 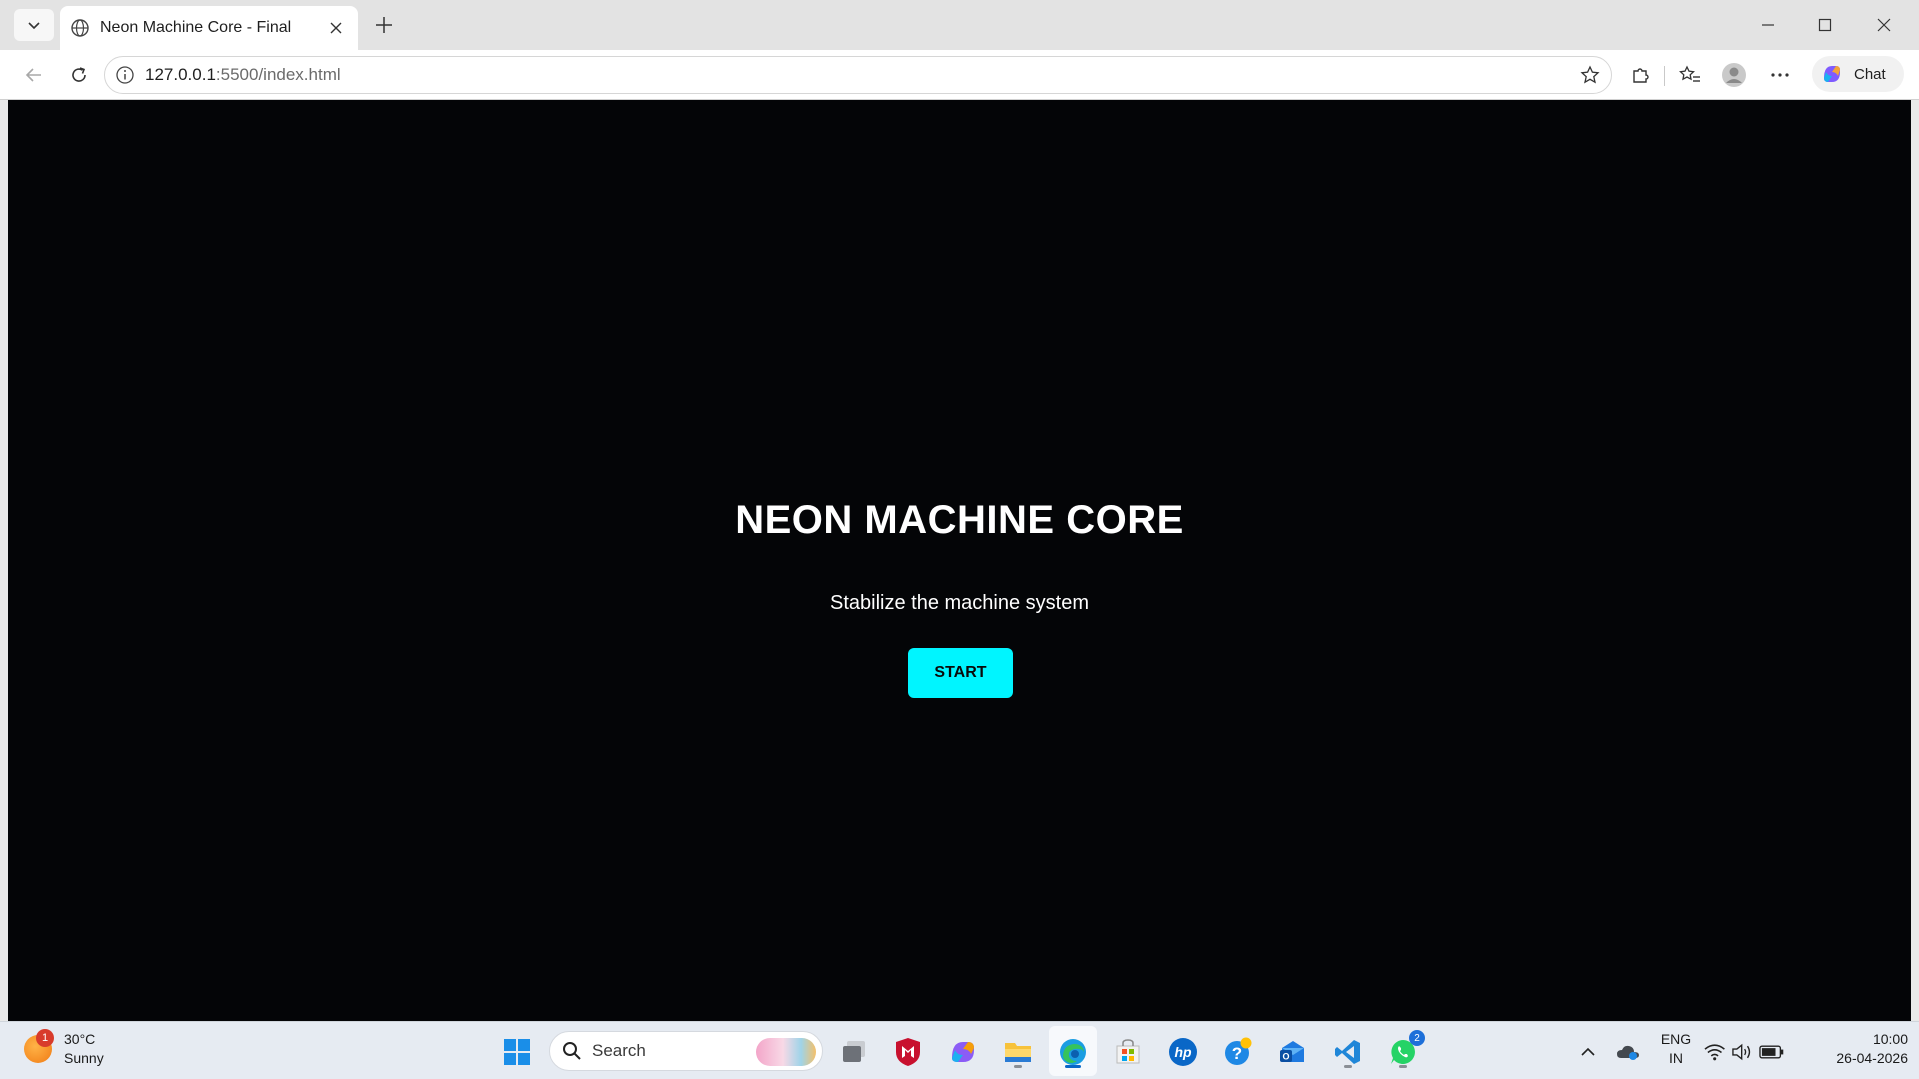 I want to click on minimize-button, so click(x=1767, y=25).